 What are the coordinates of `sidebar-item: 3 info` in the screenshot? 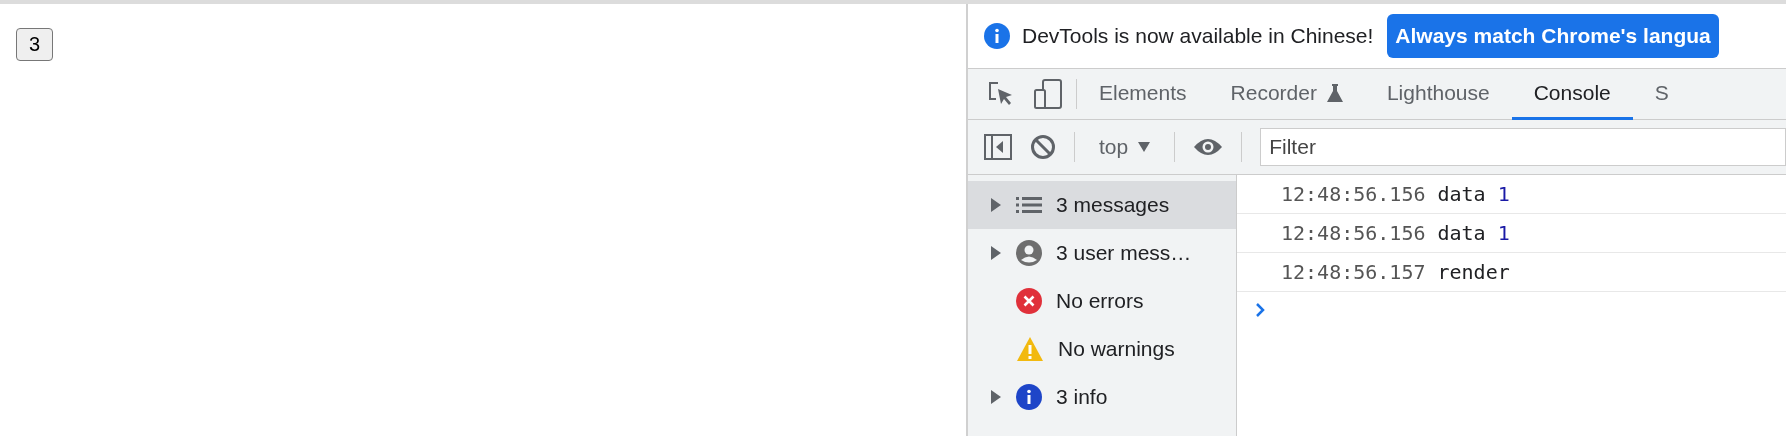 It's located at (1102, 397).